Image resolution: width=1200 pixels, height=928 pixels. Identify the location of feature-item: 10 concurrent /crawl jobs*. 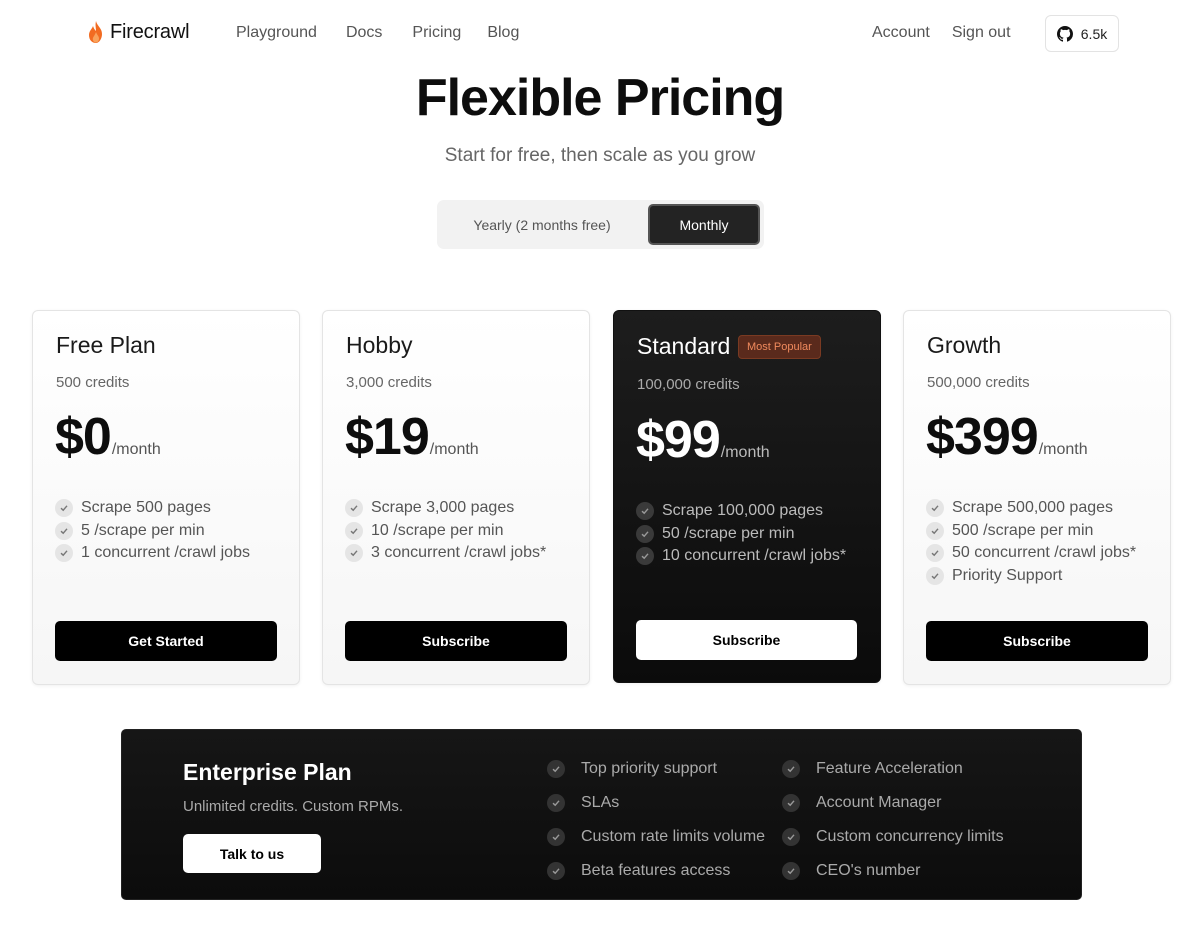
(741, 556).